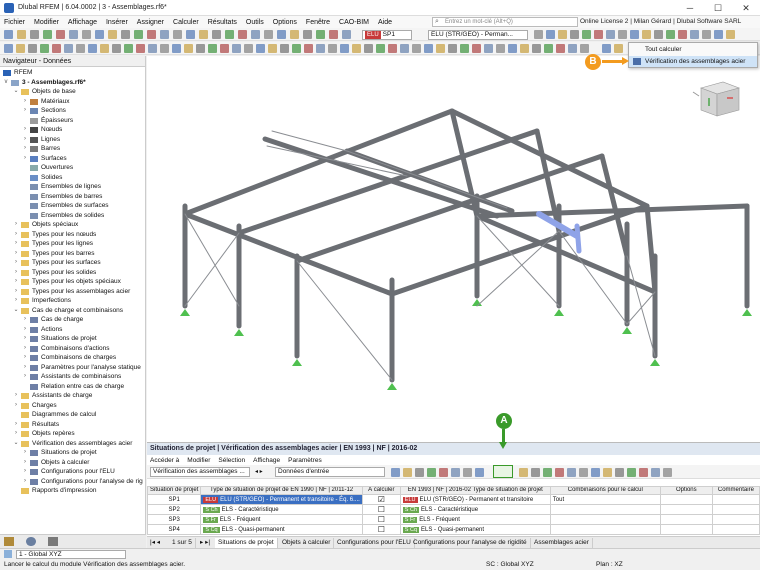 The image size is (760, 570). What do you see at coordinates (73, 102) in the screenshot?
I see `tree-item: › Matériaux` at bounding box center [73, 102].